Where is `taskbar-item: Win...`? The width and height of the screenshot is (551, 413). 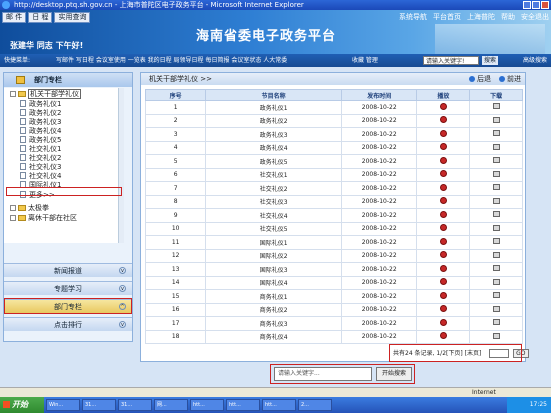
taskbar-item: Win... is located at coordinates (63, 405).